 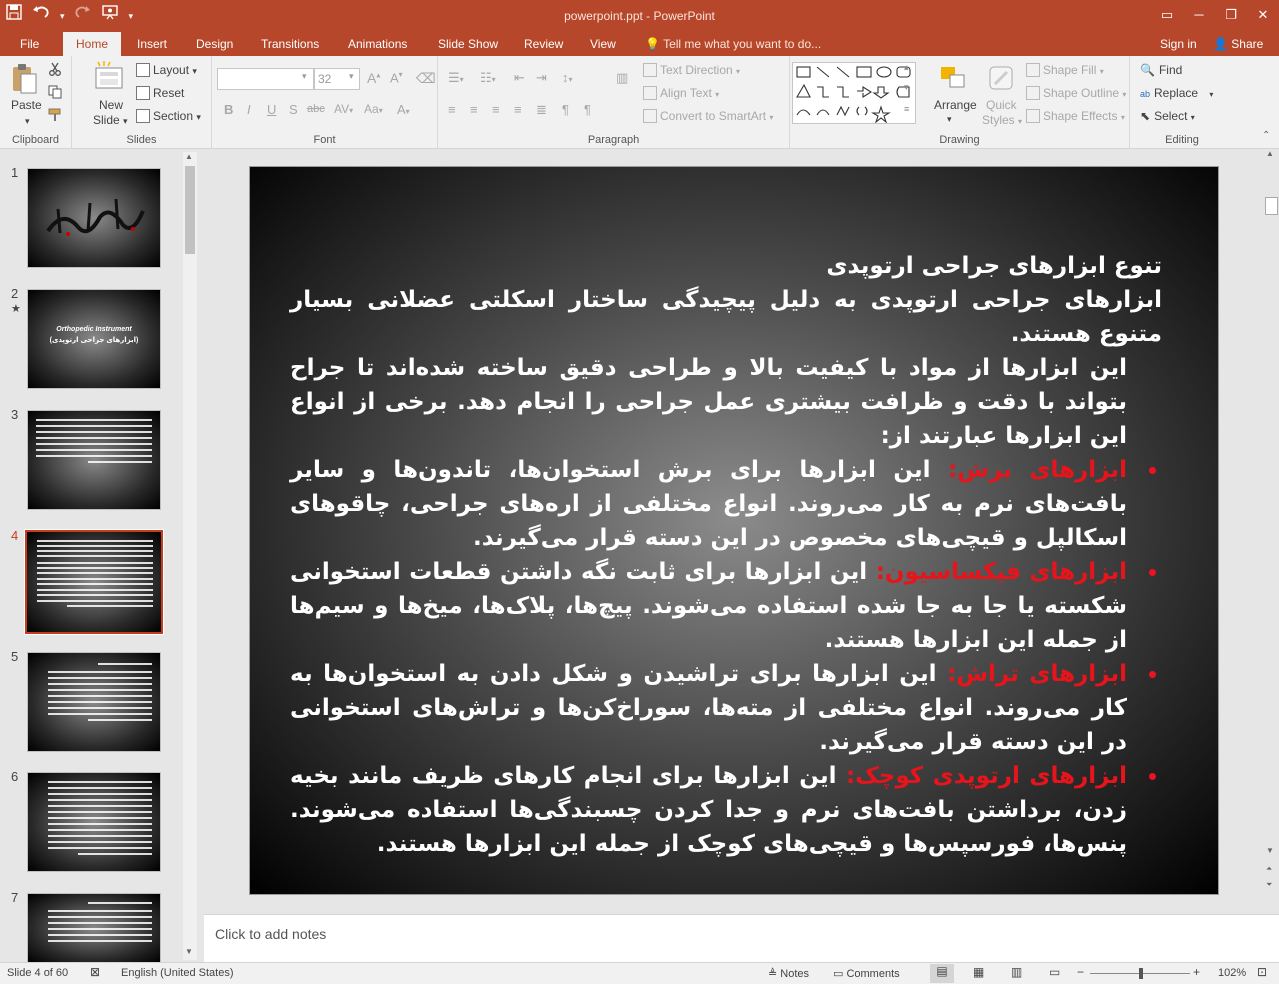 What do you see at coordinates (403, 109) in the screenshot?
I see `font-color-icon: A▾` at bounding box center [403, 109].